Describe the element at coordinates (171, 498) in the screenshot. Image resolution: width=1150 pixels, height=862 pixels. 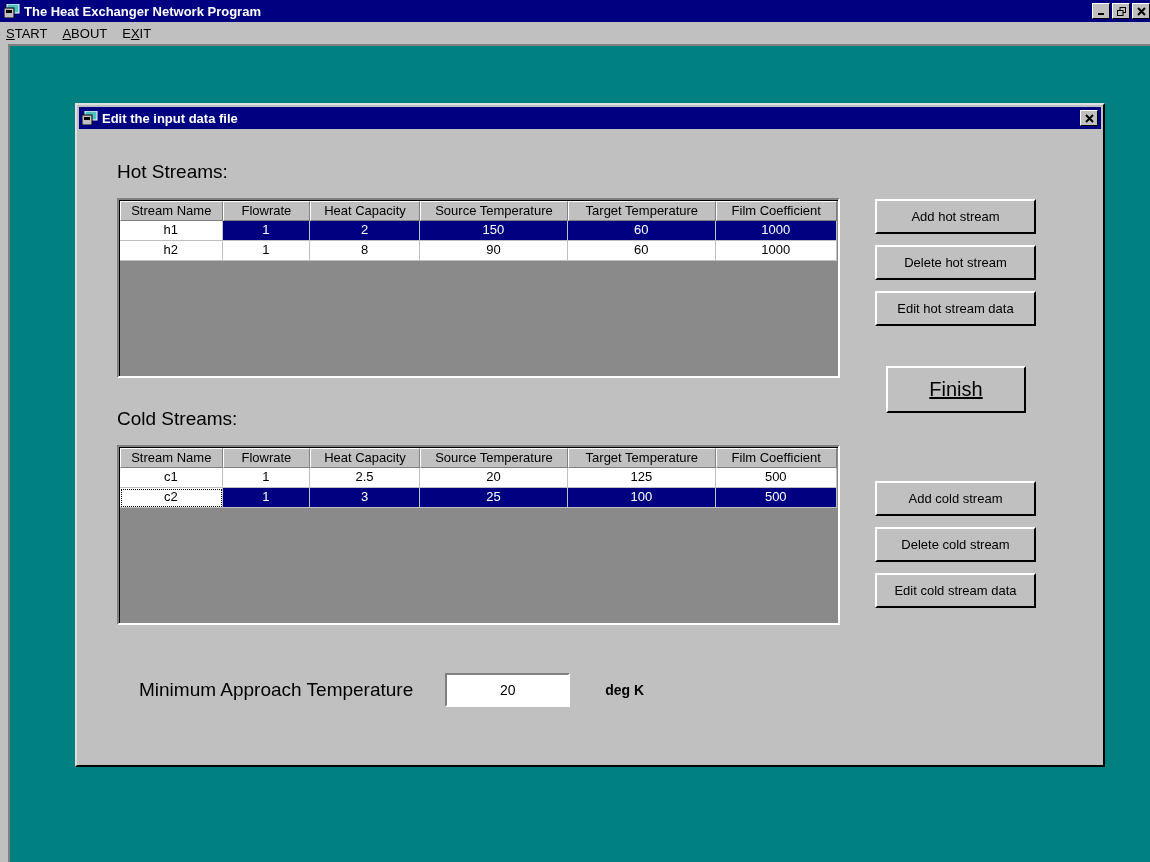
I see `table-cell: c2` at that location.